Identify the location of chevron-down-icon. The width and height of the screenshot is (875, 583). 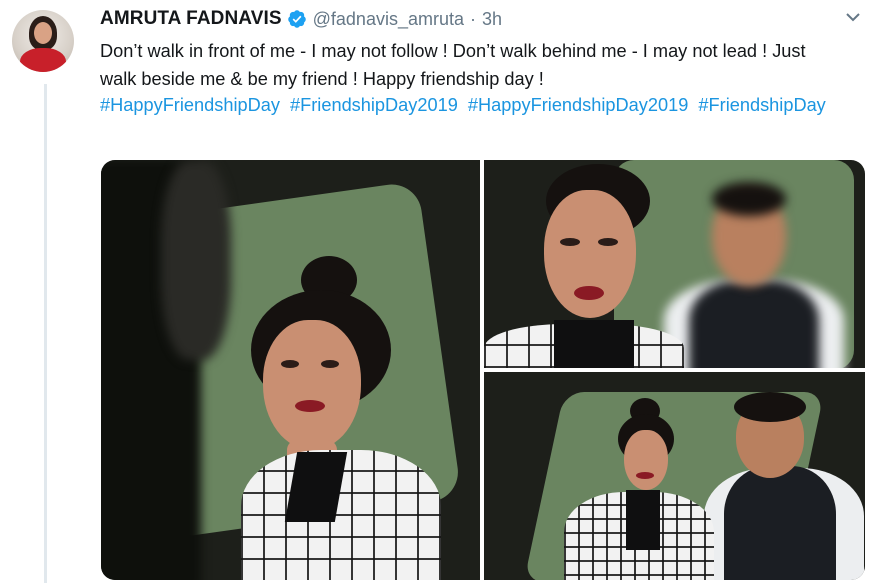
(853, 18).